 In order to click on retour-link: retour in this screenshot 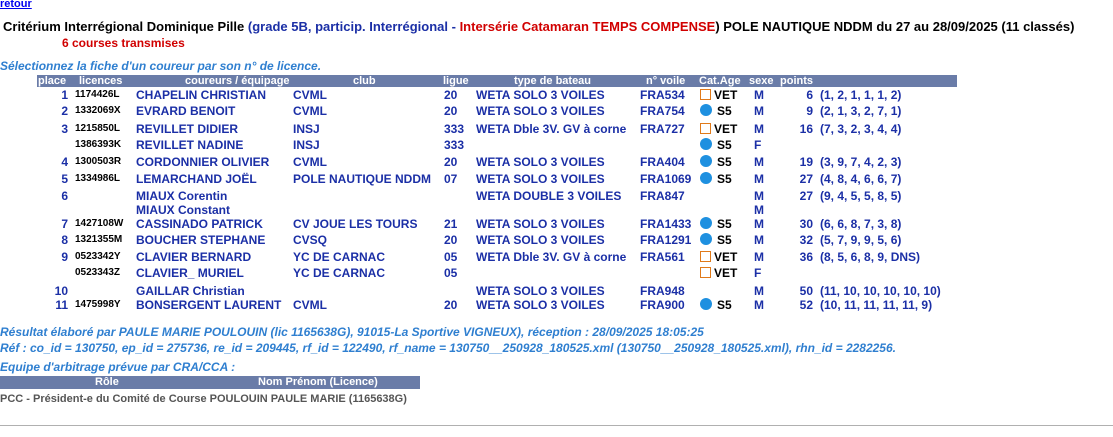, I will do `click(16, 5)`.